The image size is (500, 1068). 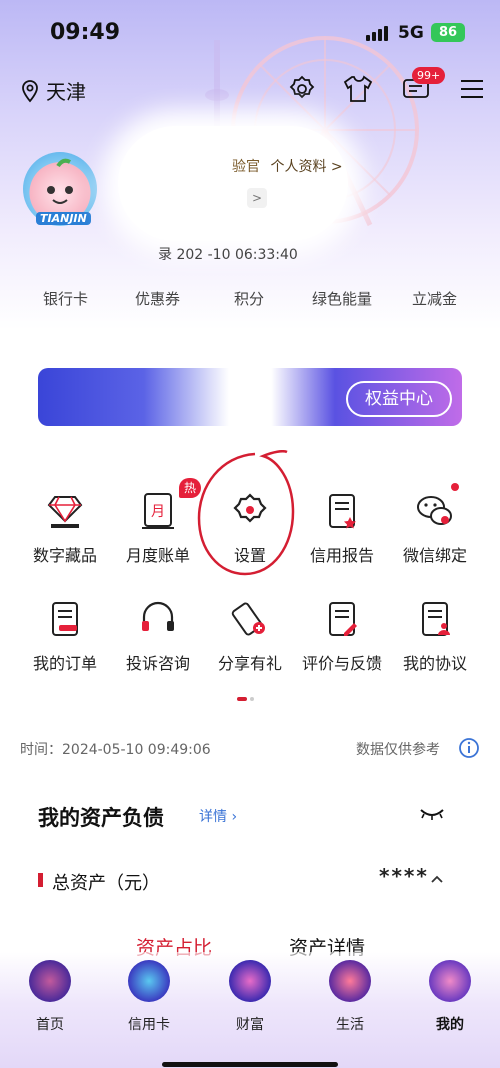 What do you see at coordinates (64, 663) in the screenshot?
I see `service-label: 我的订单` at bounding box center [64, 663].